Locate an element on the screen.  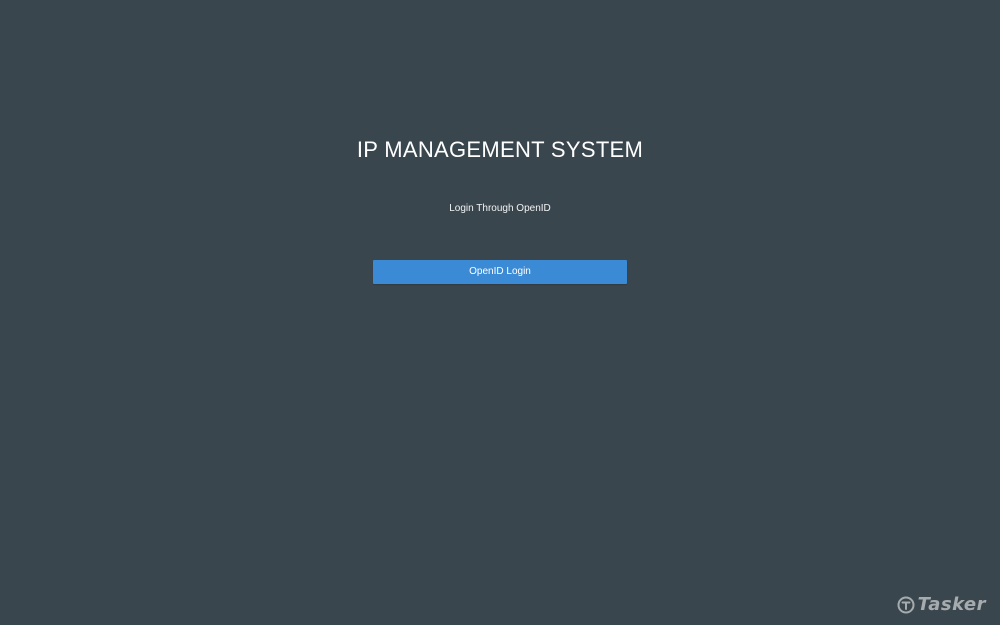
watermark-text: Tasker is located at coordinates (951, 604).